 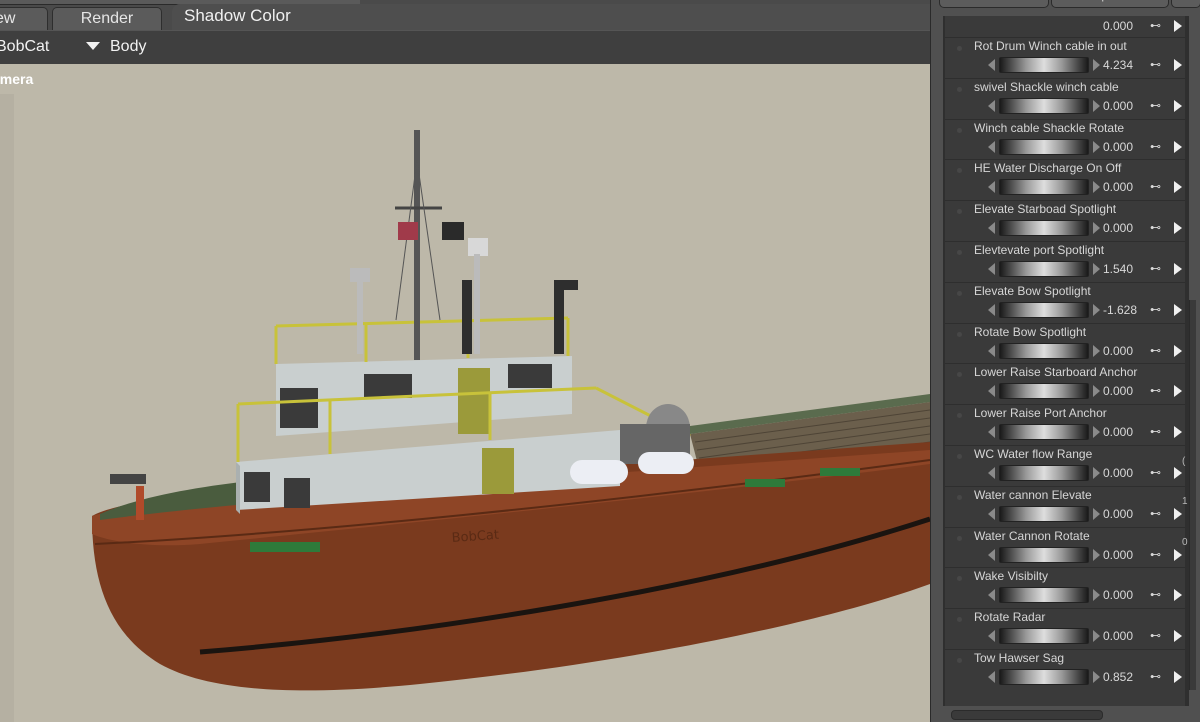 What do you see at coordinates (116, 47) in the screenshot?
I see `body-part-dropdown: Body` at bounding box center [116, 47].